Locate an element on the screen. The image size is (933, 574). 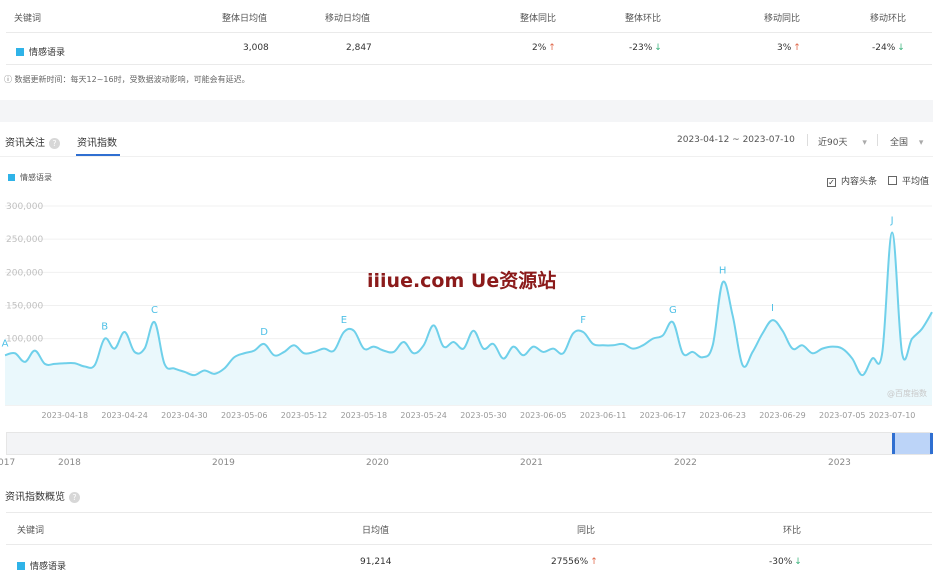
header-overall-mom: 整体环比 is located at coordinates (643, 19).